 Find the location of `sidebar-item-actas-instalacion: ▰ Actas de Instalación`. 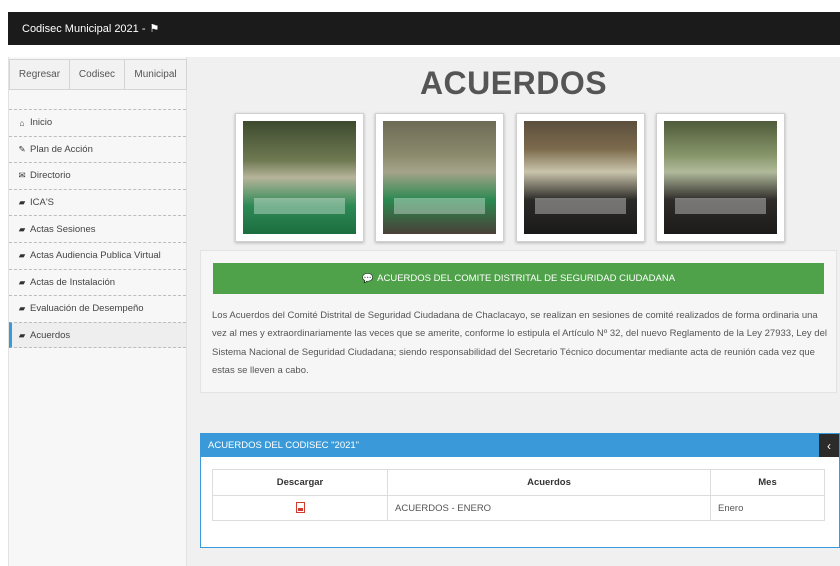

sidebar-item-actas-instalacion: ▰ Actas de Instalación is located at coordinates (97, 282).